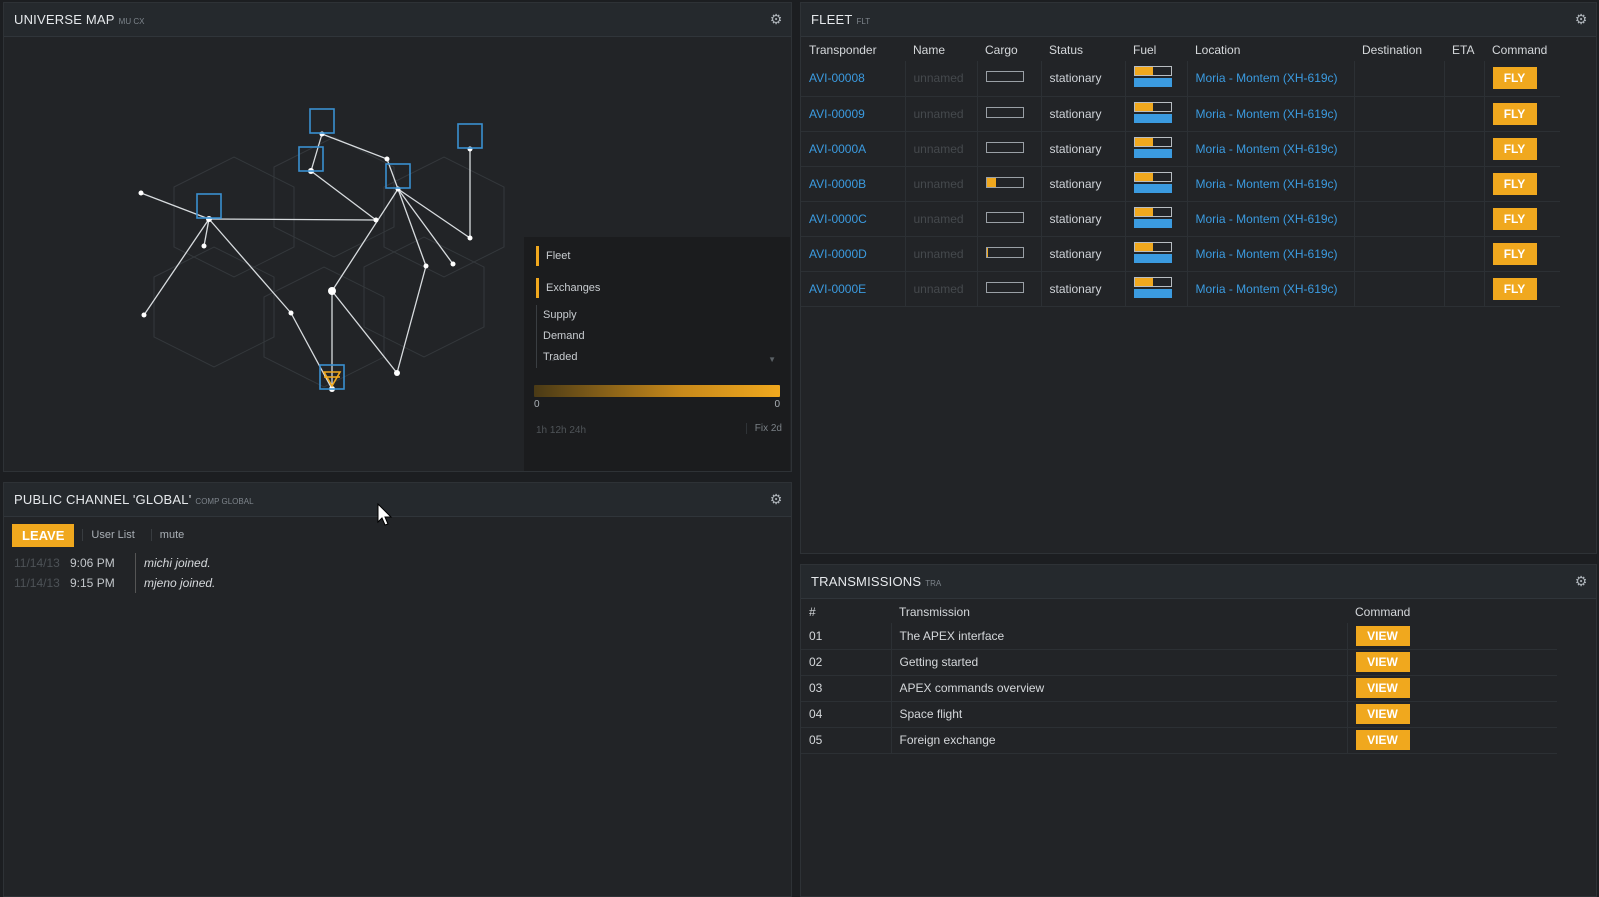 The width and height of the screenshot is (1599, 897). I want to click on legend-demand: Demand, so click(663, 336).